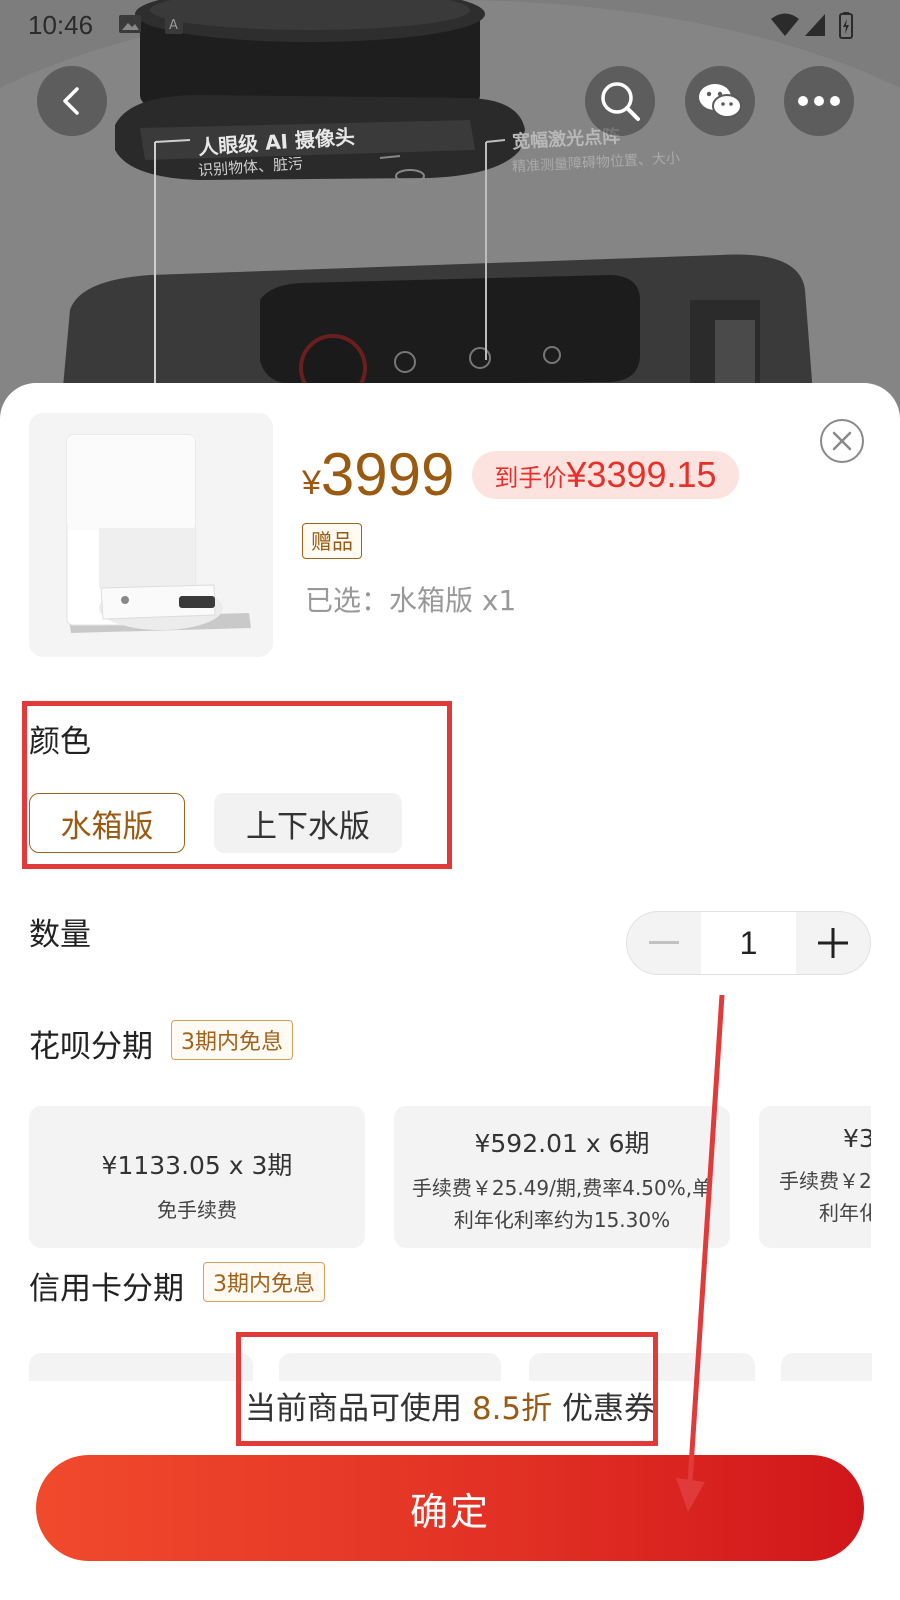  I want to click on installment-plan-12: ¥3 手续费￥2 利年化, so click(815, 1177).